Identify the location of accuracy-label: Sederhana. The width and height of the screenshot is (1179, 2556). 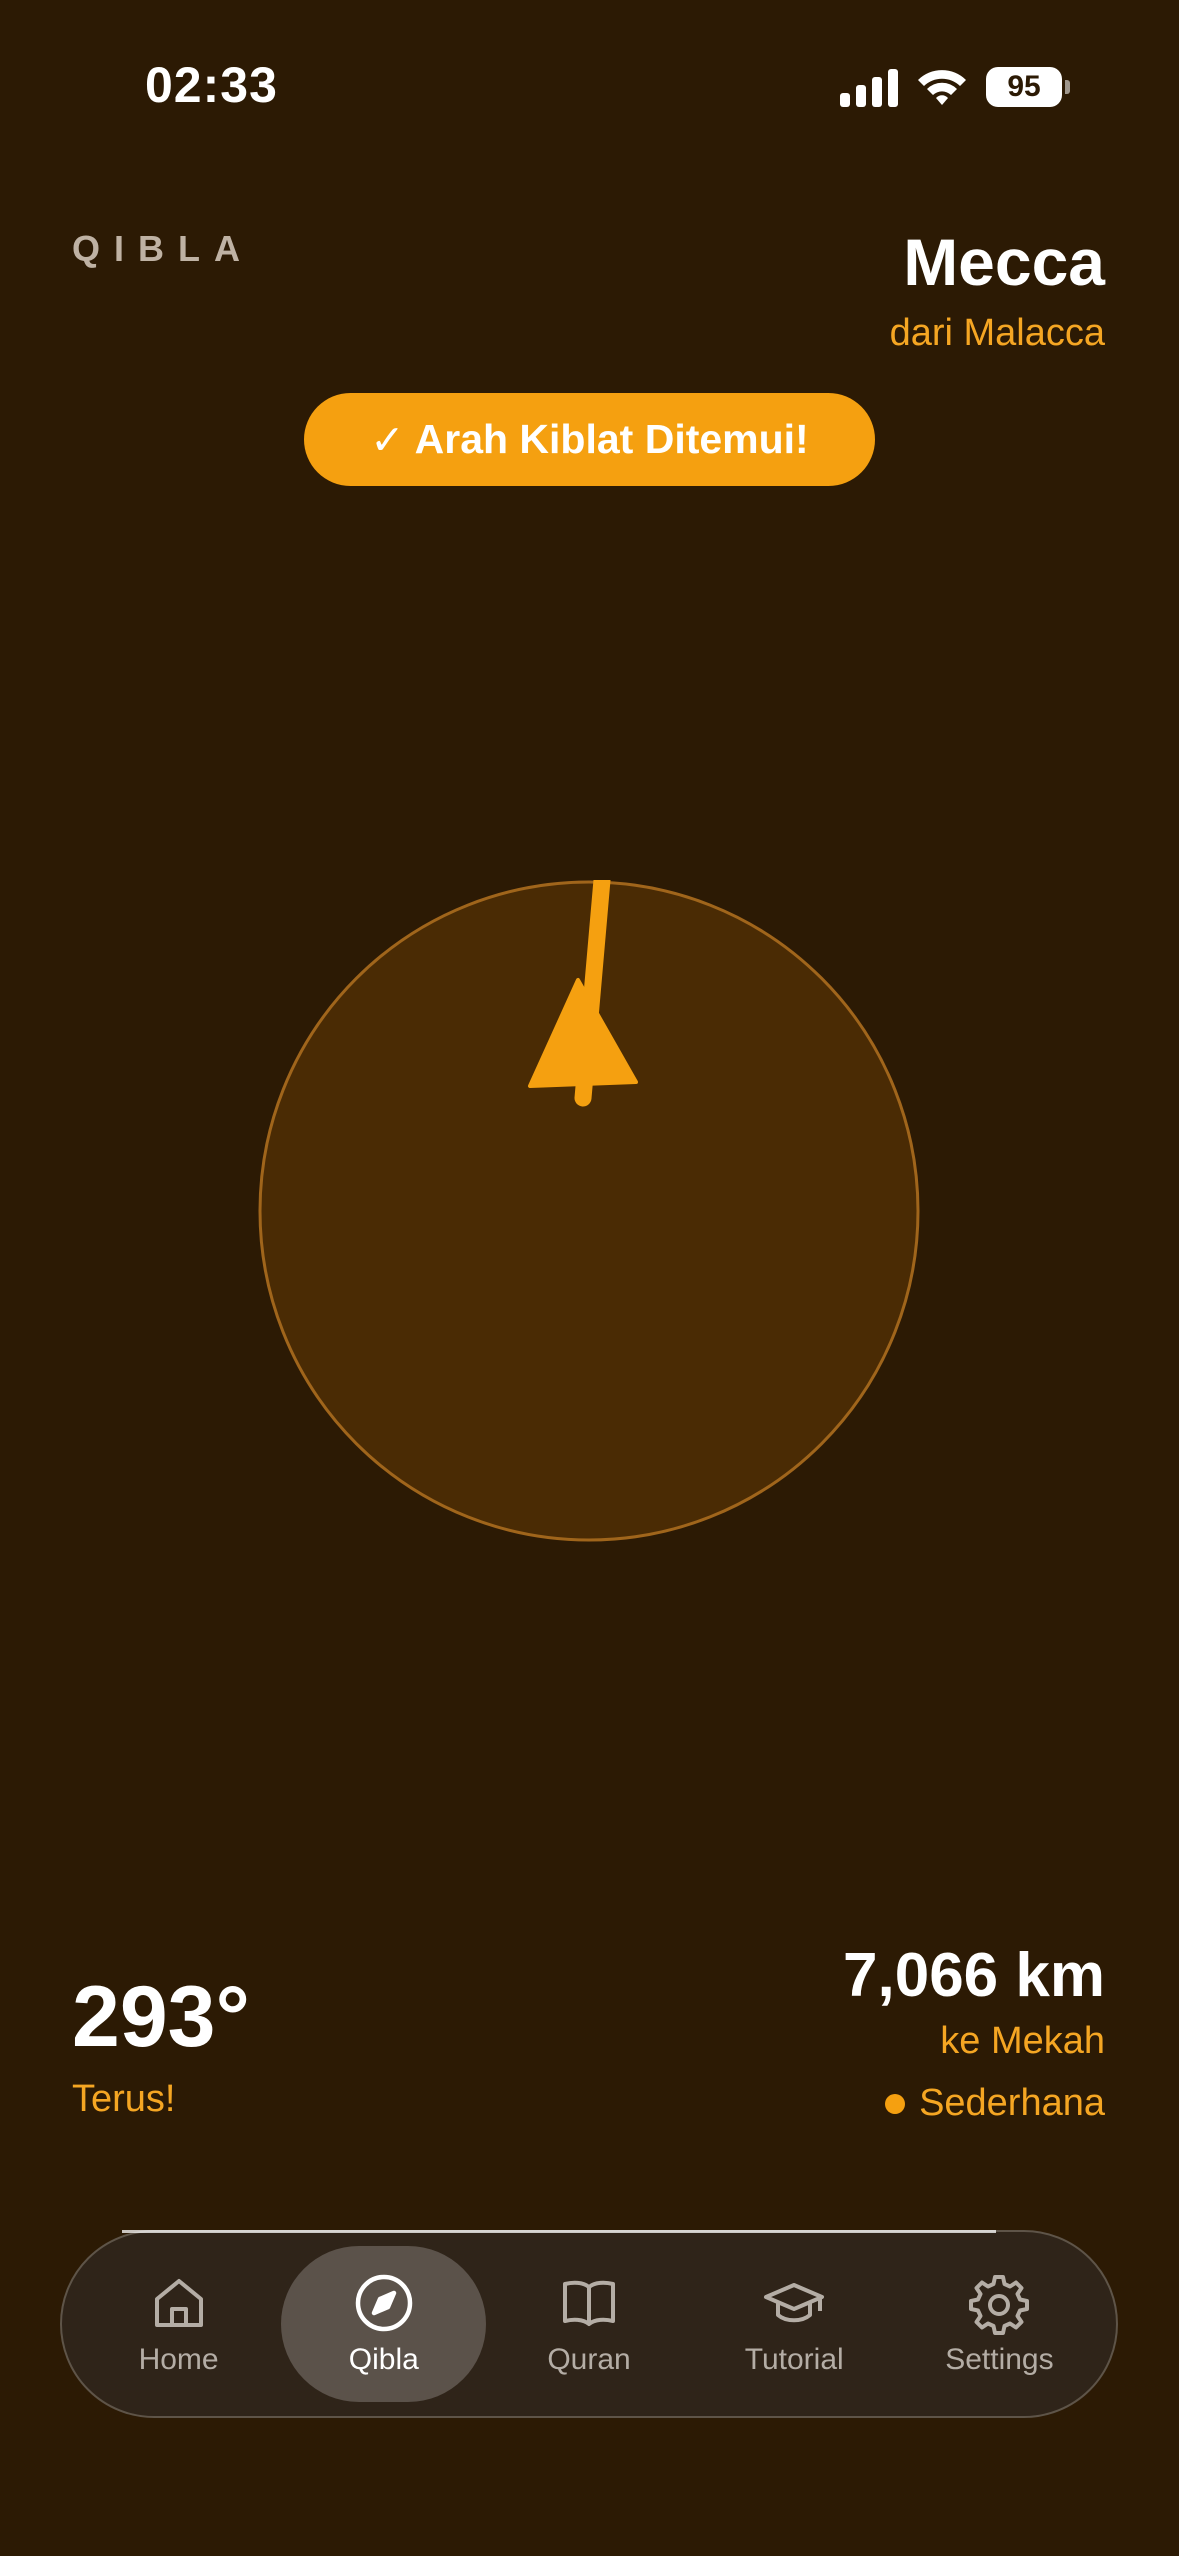
(1012, 2103).